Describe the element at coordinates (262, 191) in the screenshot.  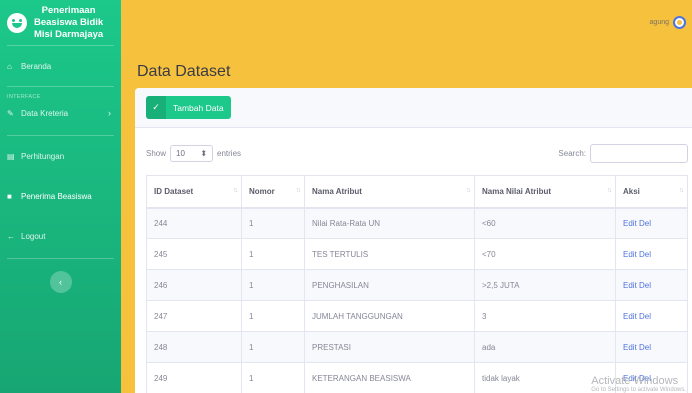
I see `header-label: Nomor` at that location.